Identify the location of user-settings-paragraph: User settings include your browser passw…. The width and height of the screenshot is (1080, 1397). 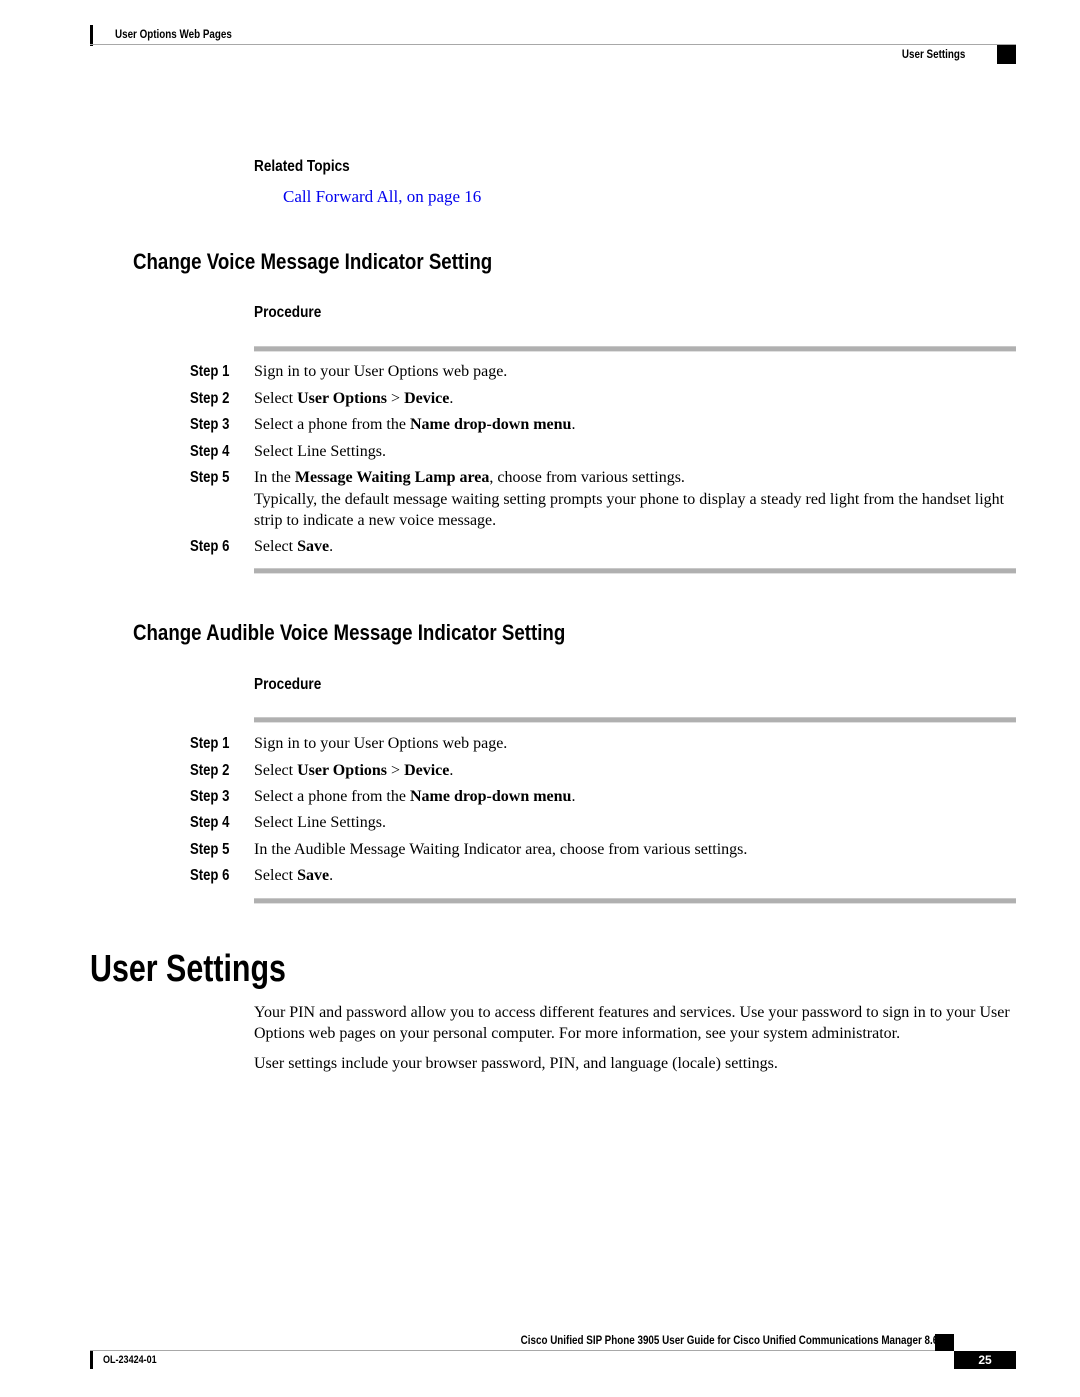
(516, 1063).